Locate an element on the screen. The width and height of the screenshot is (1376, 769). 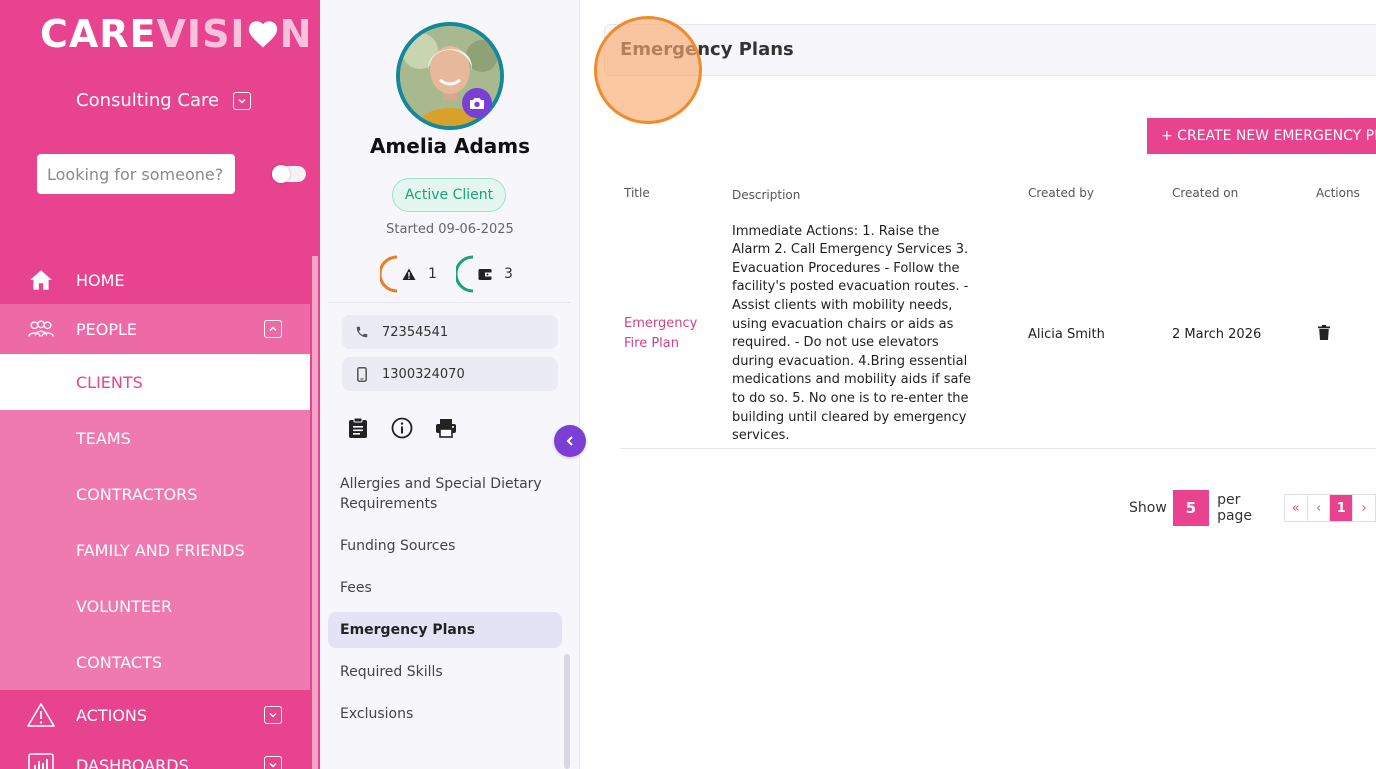
camera-icon is located at coordinates (477, 103).